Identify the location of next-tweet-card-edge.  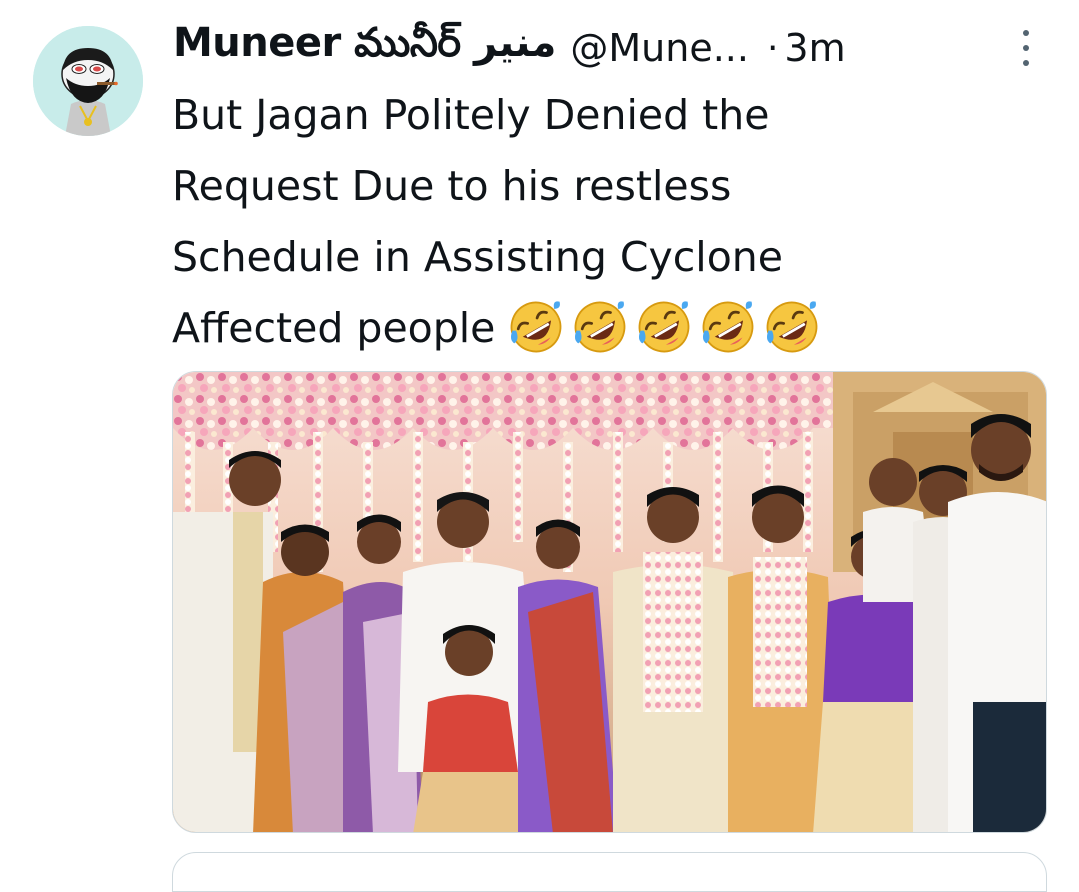
(609, 872).